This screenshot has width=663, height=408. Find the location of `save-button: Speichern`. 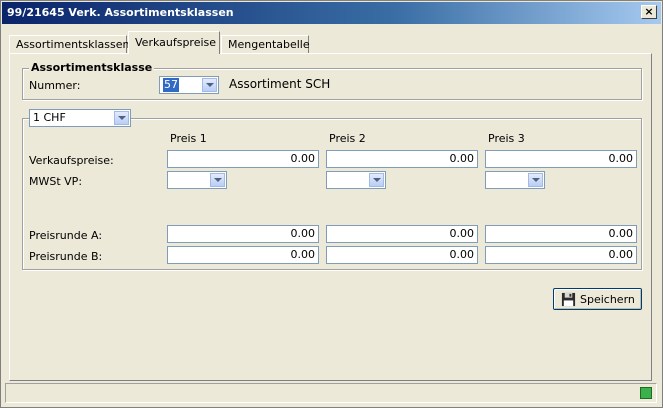

save-button: Speichern is located at coordinates (597, 299).